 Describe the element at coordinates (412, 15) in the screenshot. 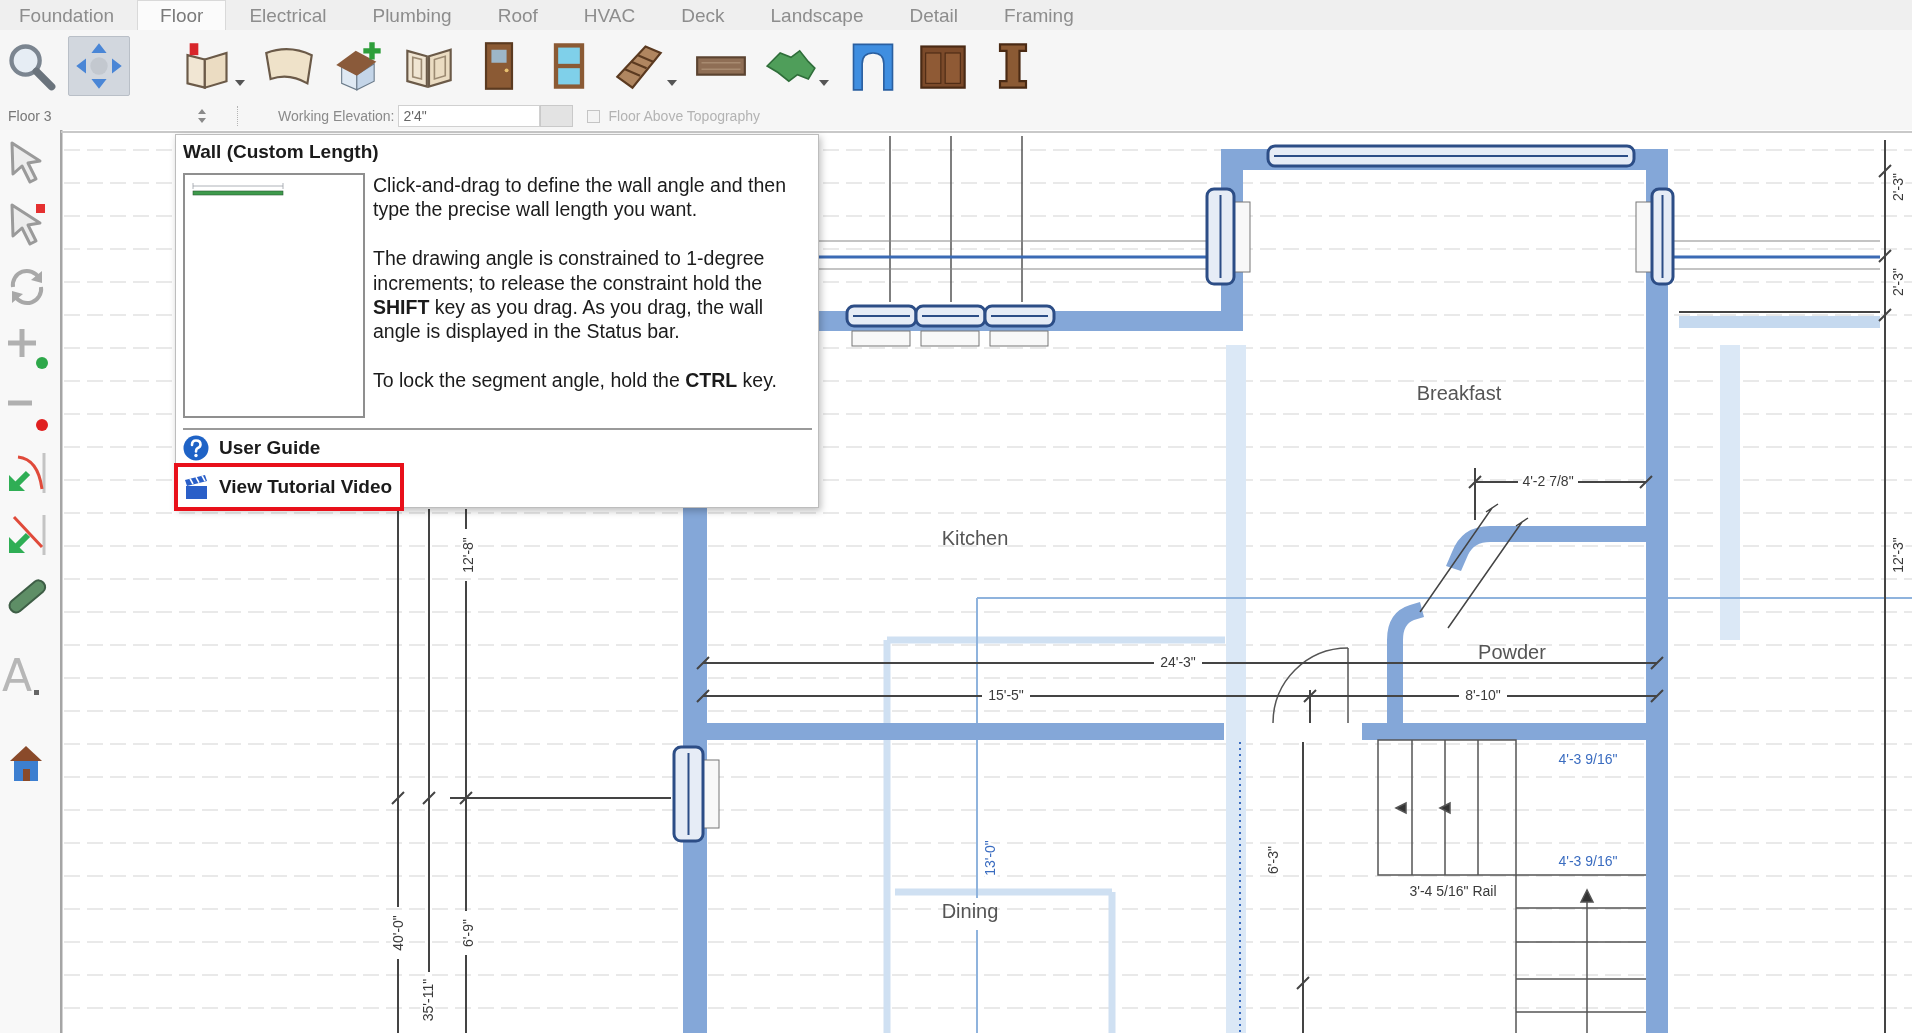

I see `menu-tab: Plumbing` at that location.